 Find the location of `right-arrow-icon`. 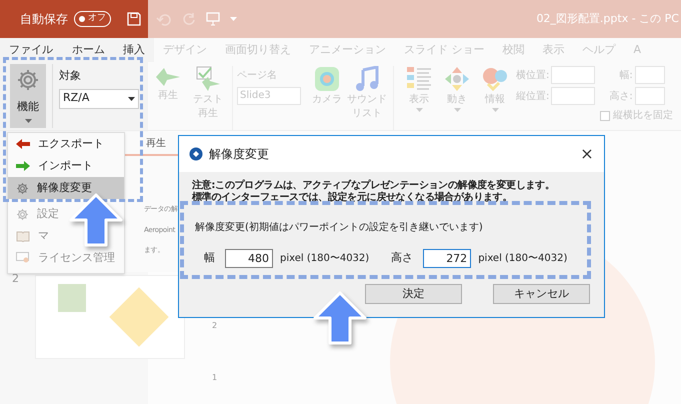

right-arrow-icon is located at coordinates (23, 166).